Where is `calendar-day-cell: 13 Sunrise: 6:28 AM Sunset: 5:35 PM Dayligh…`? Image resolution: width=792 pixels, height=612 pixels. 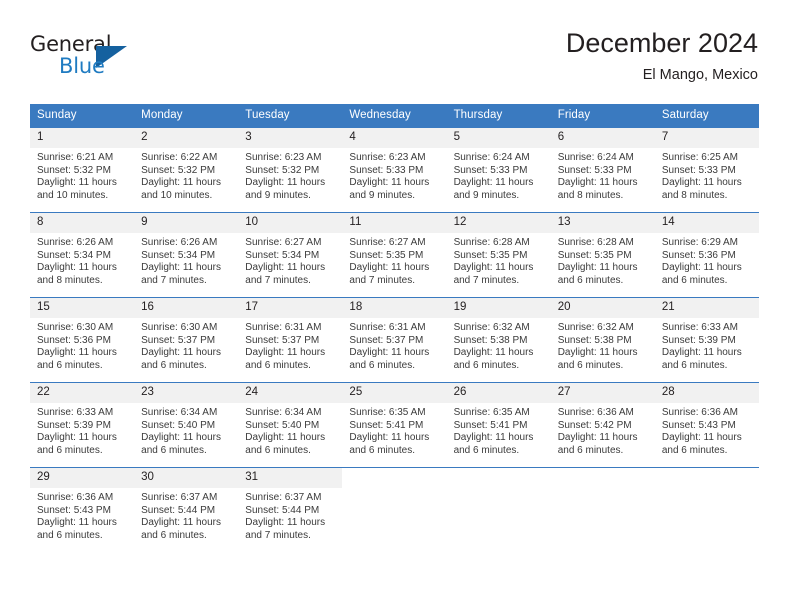 calendar-day-cell: 13 Sunrise: 6:28 AM Sunset: 5:35 PM Dayligh… is located at coordinates (602, 255).